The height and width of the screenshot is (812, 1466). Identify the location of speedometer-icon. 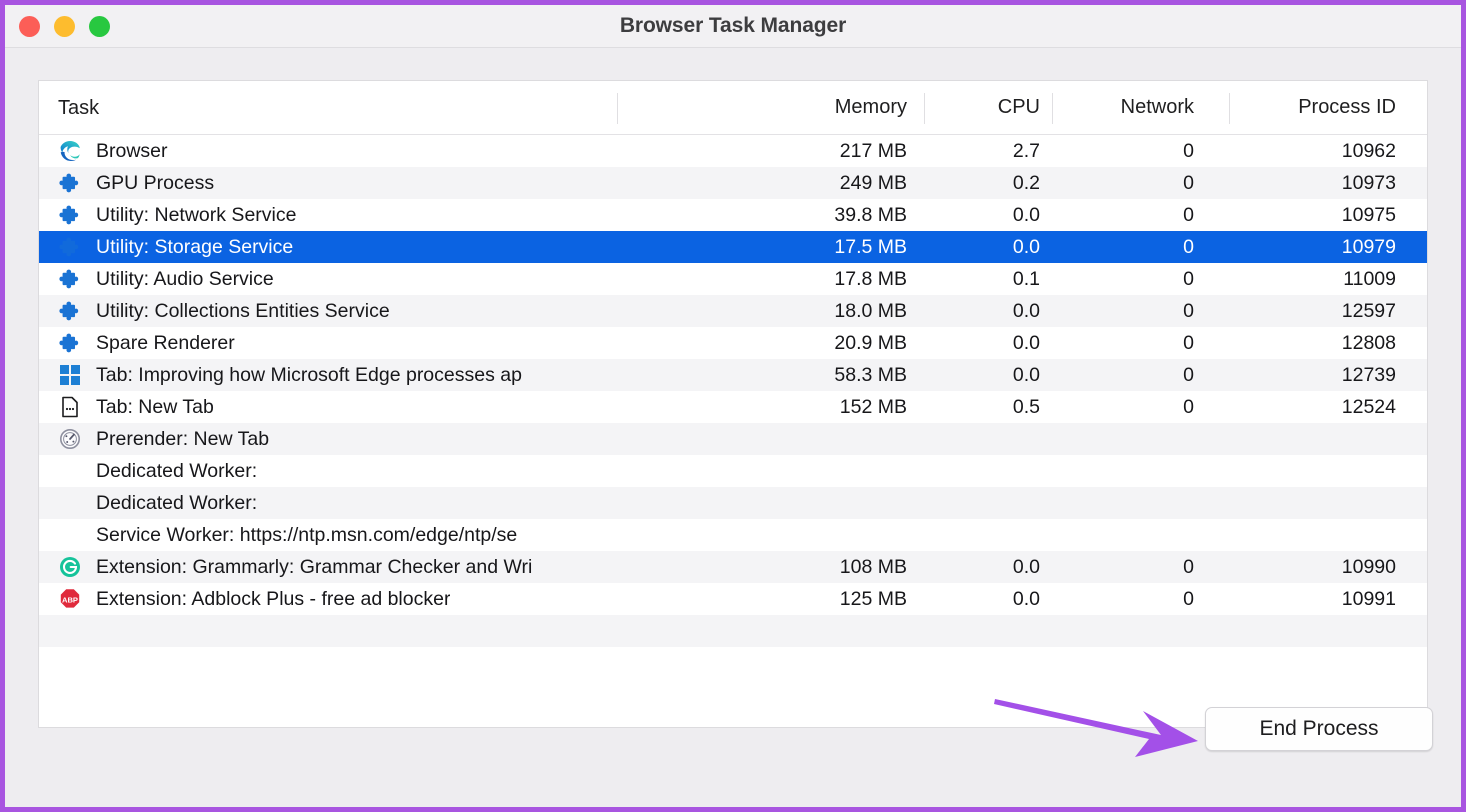
(77, 439).